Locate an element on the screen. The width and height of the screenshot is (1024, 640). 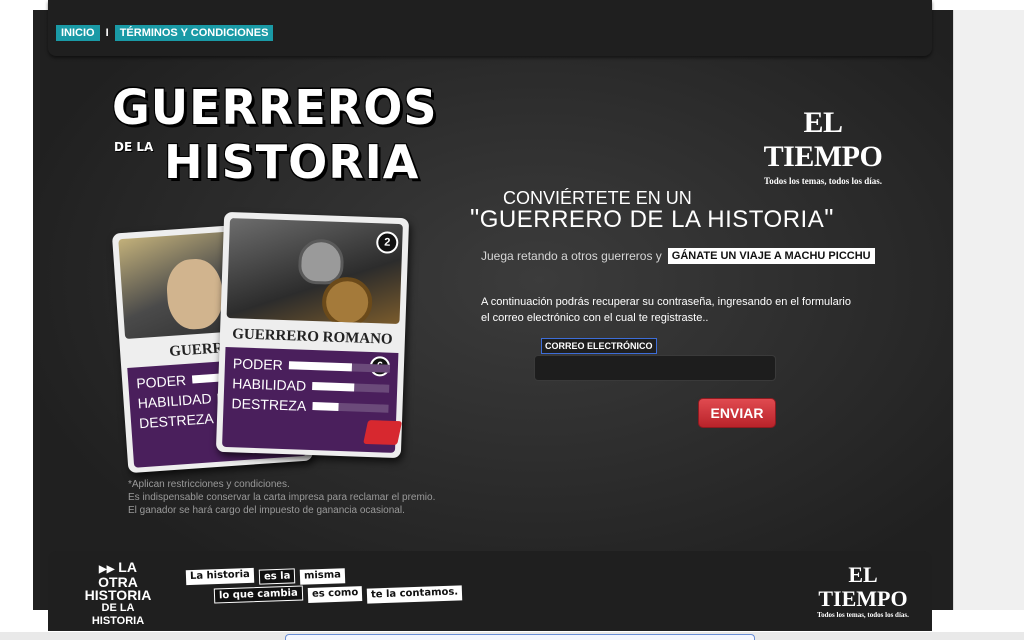
card-art is located at coordinates (314, 271).